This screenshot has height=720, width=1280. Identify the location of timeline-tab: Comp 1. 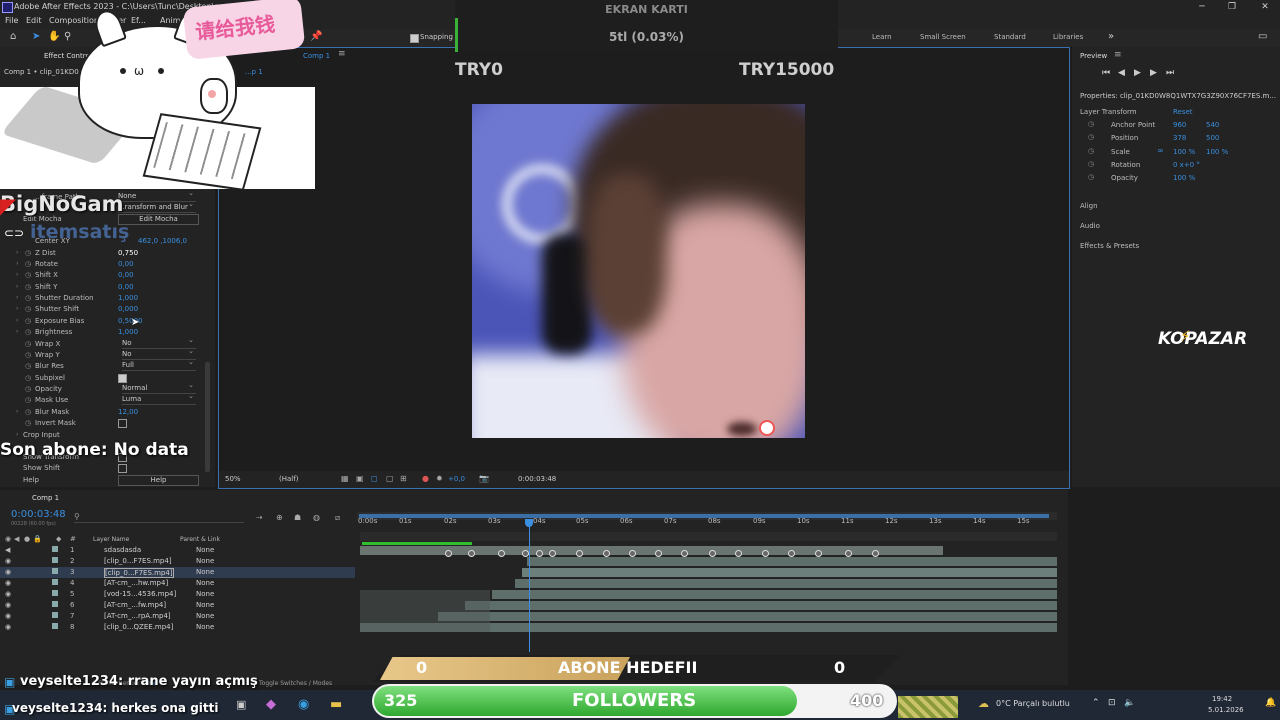
(45, 498).